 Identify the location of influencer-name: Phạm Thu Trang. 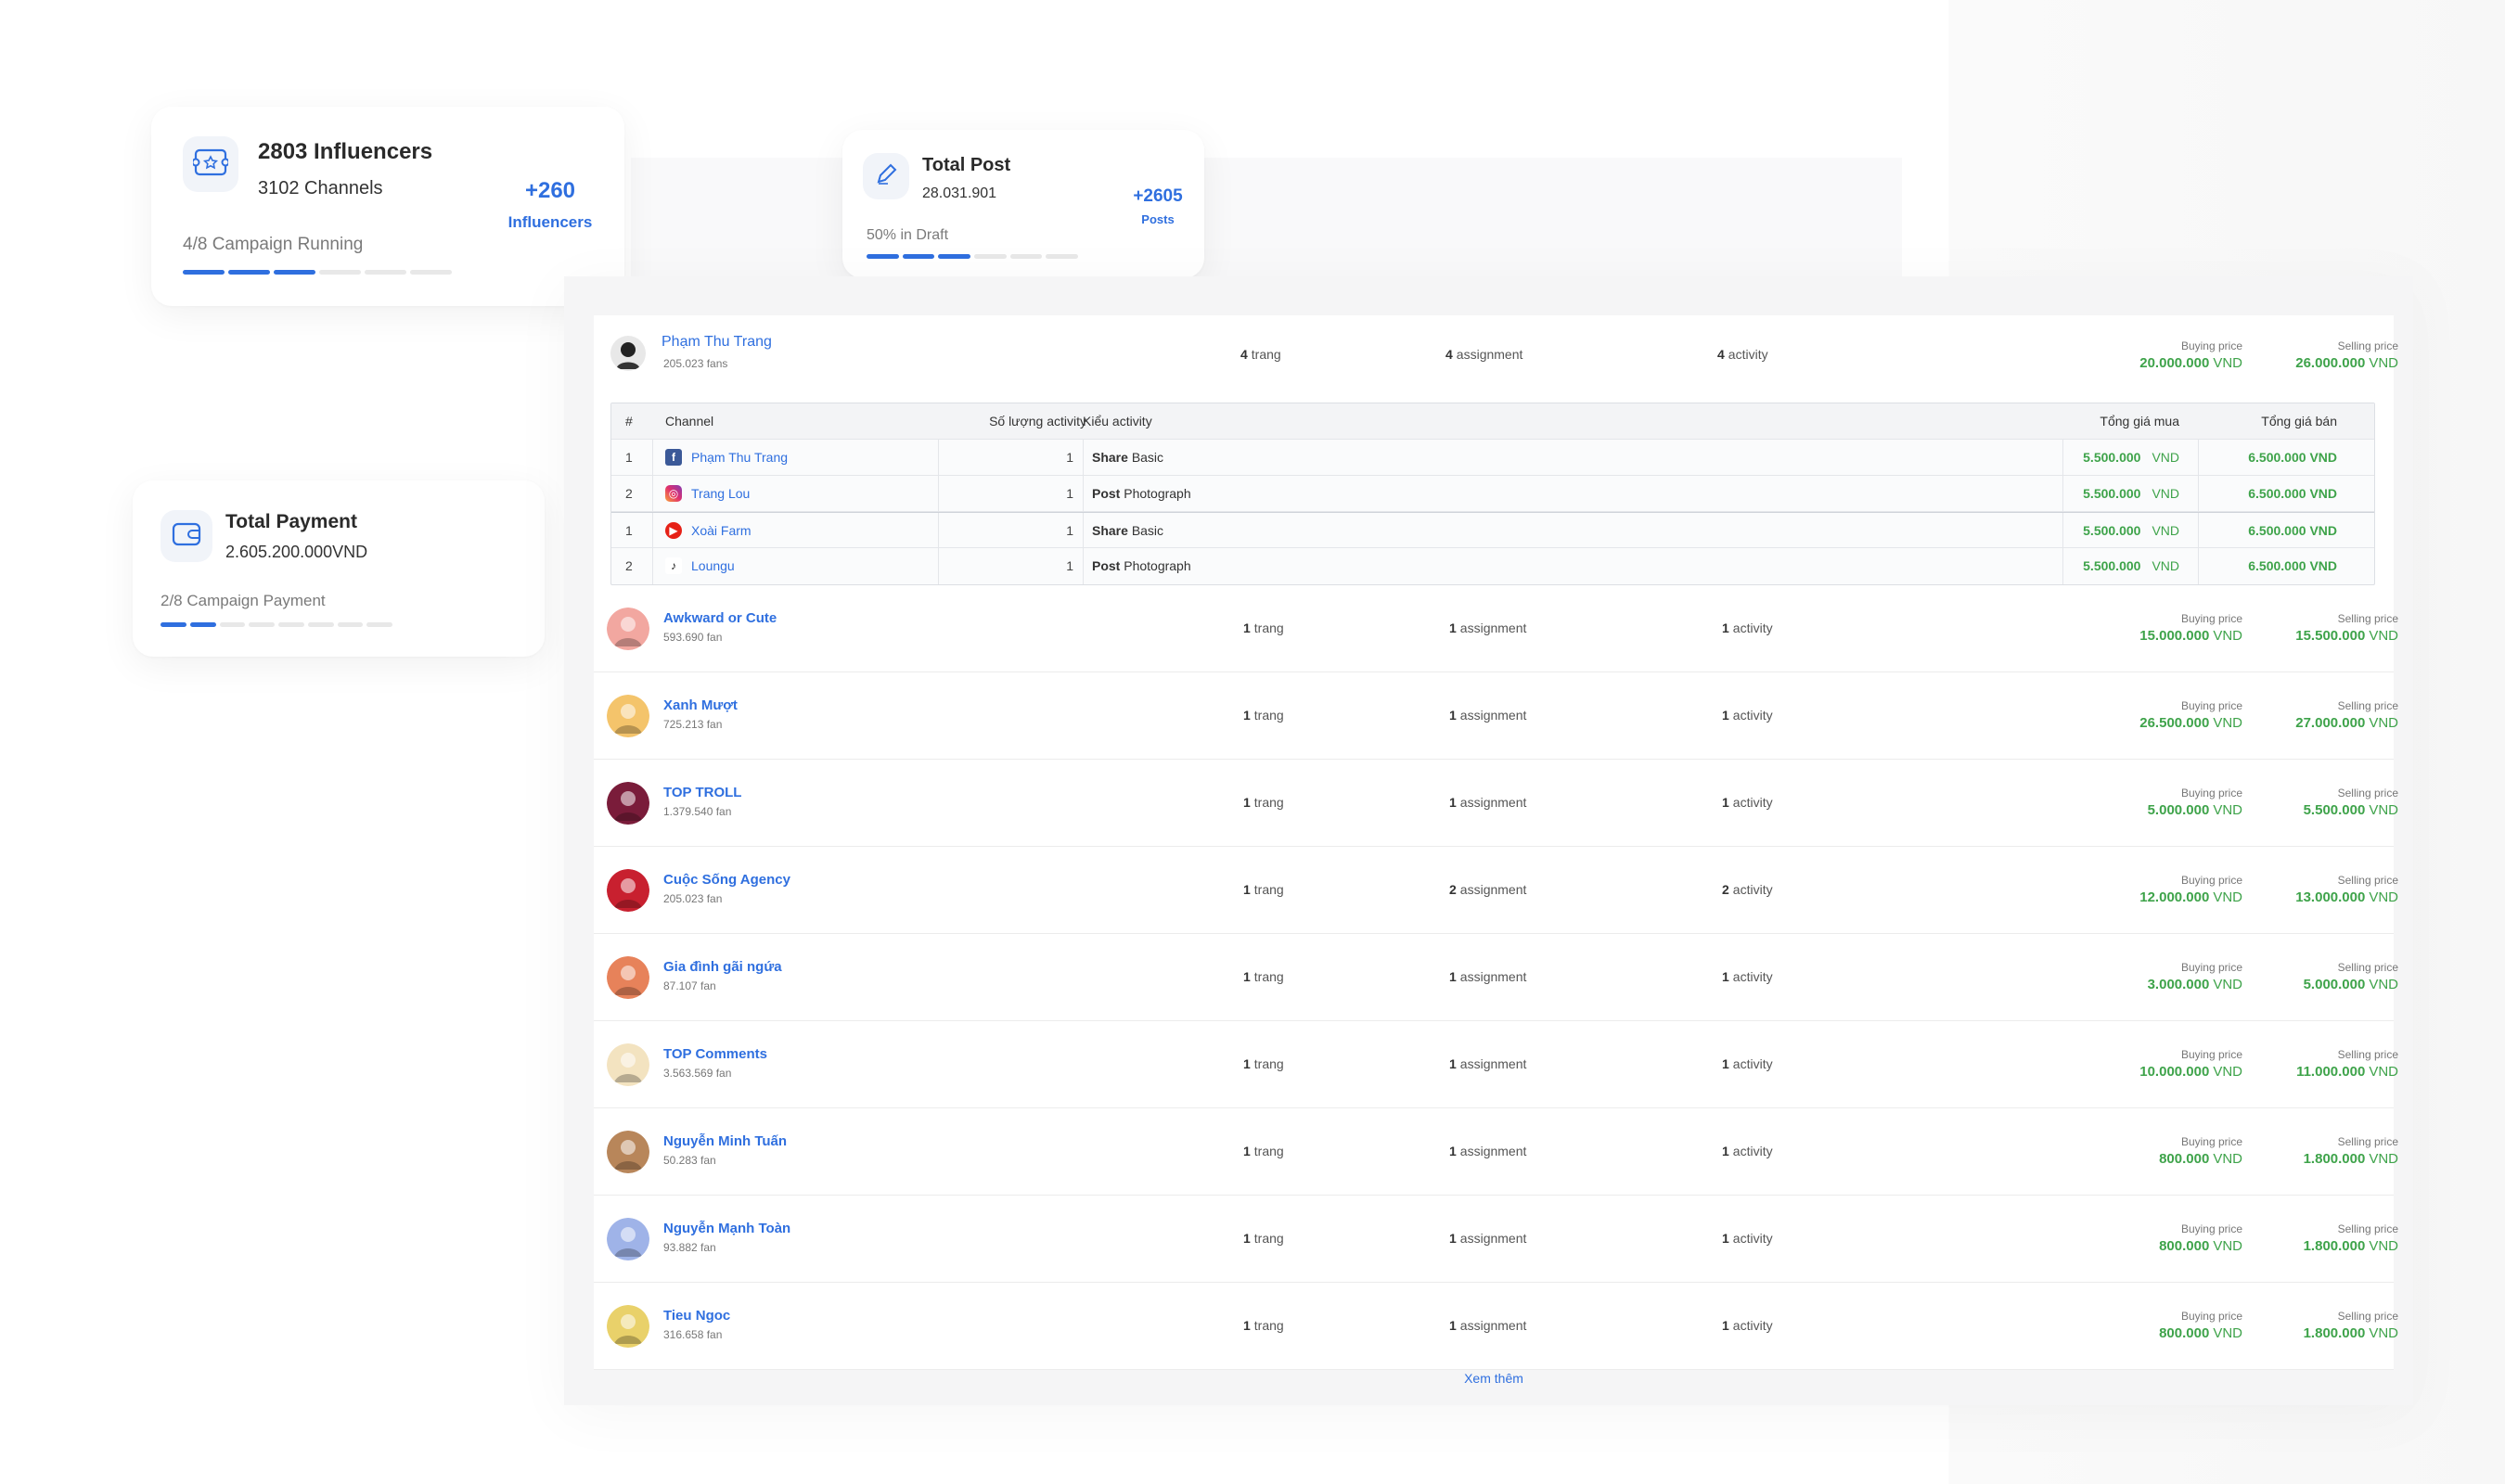
(717, 342).